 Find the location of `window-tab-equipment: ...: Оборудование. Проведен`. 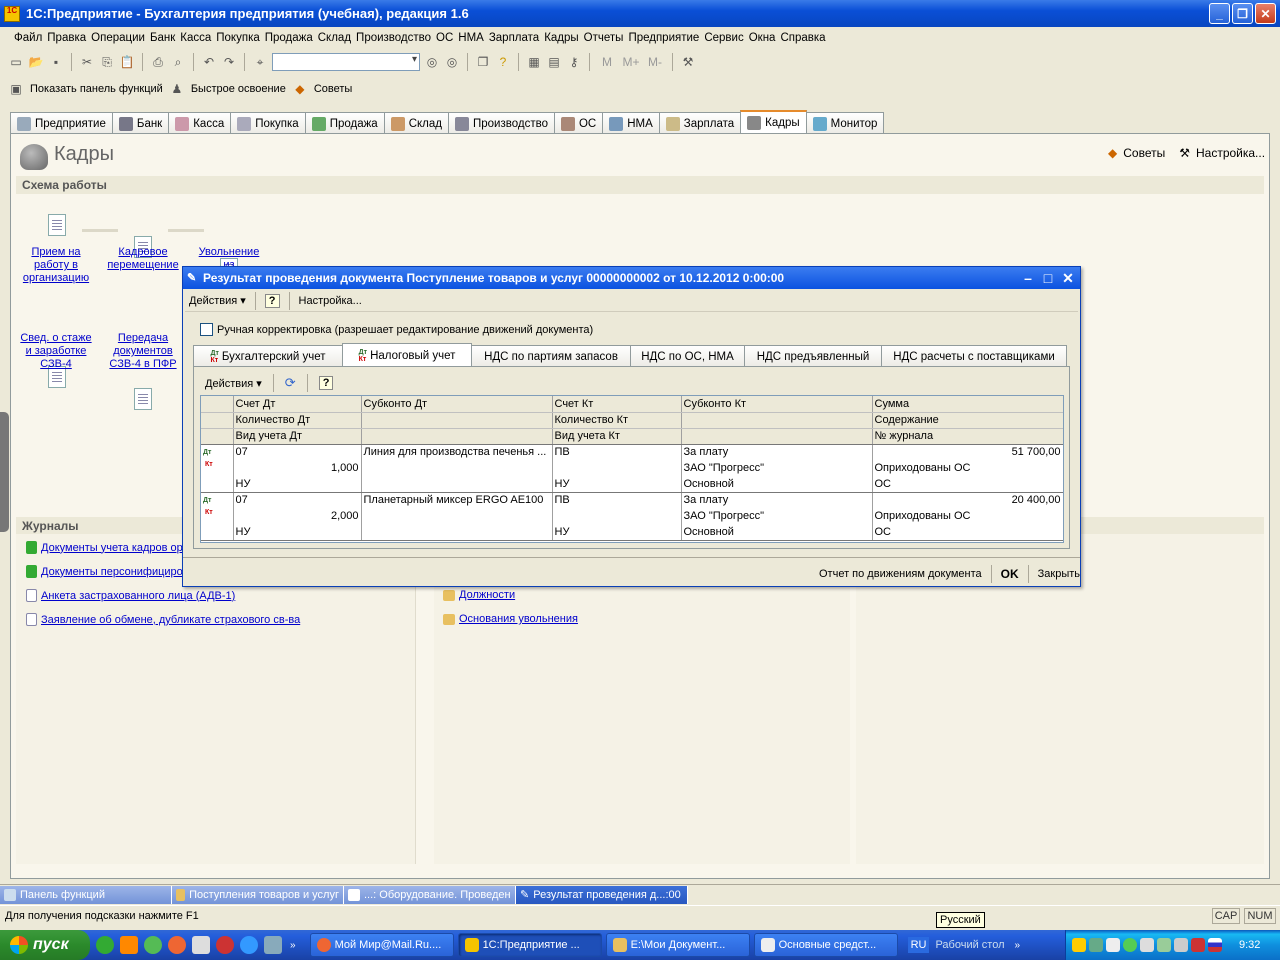

window-tab-equipment: ...: Оборудование. Проведен is located at coordinates (430, 894).